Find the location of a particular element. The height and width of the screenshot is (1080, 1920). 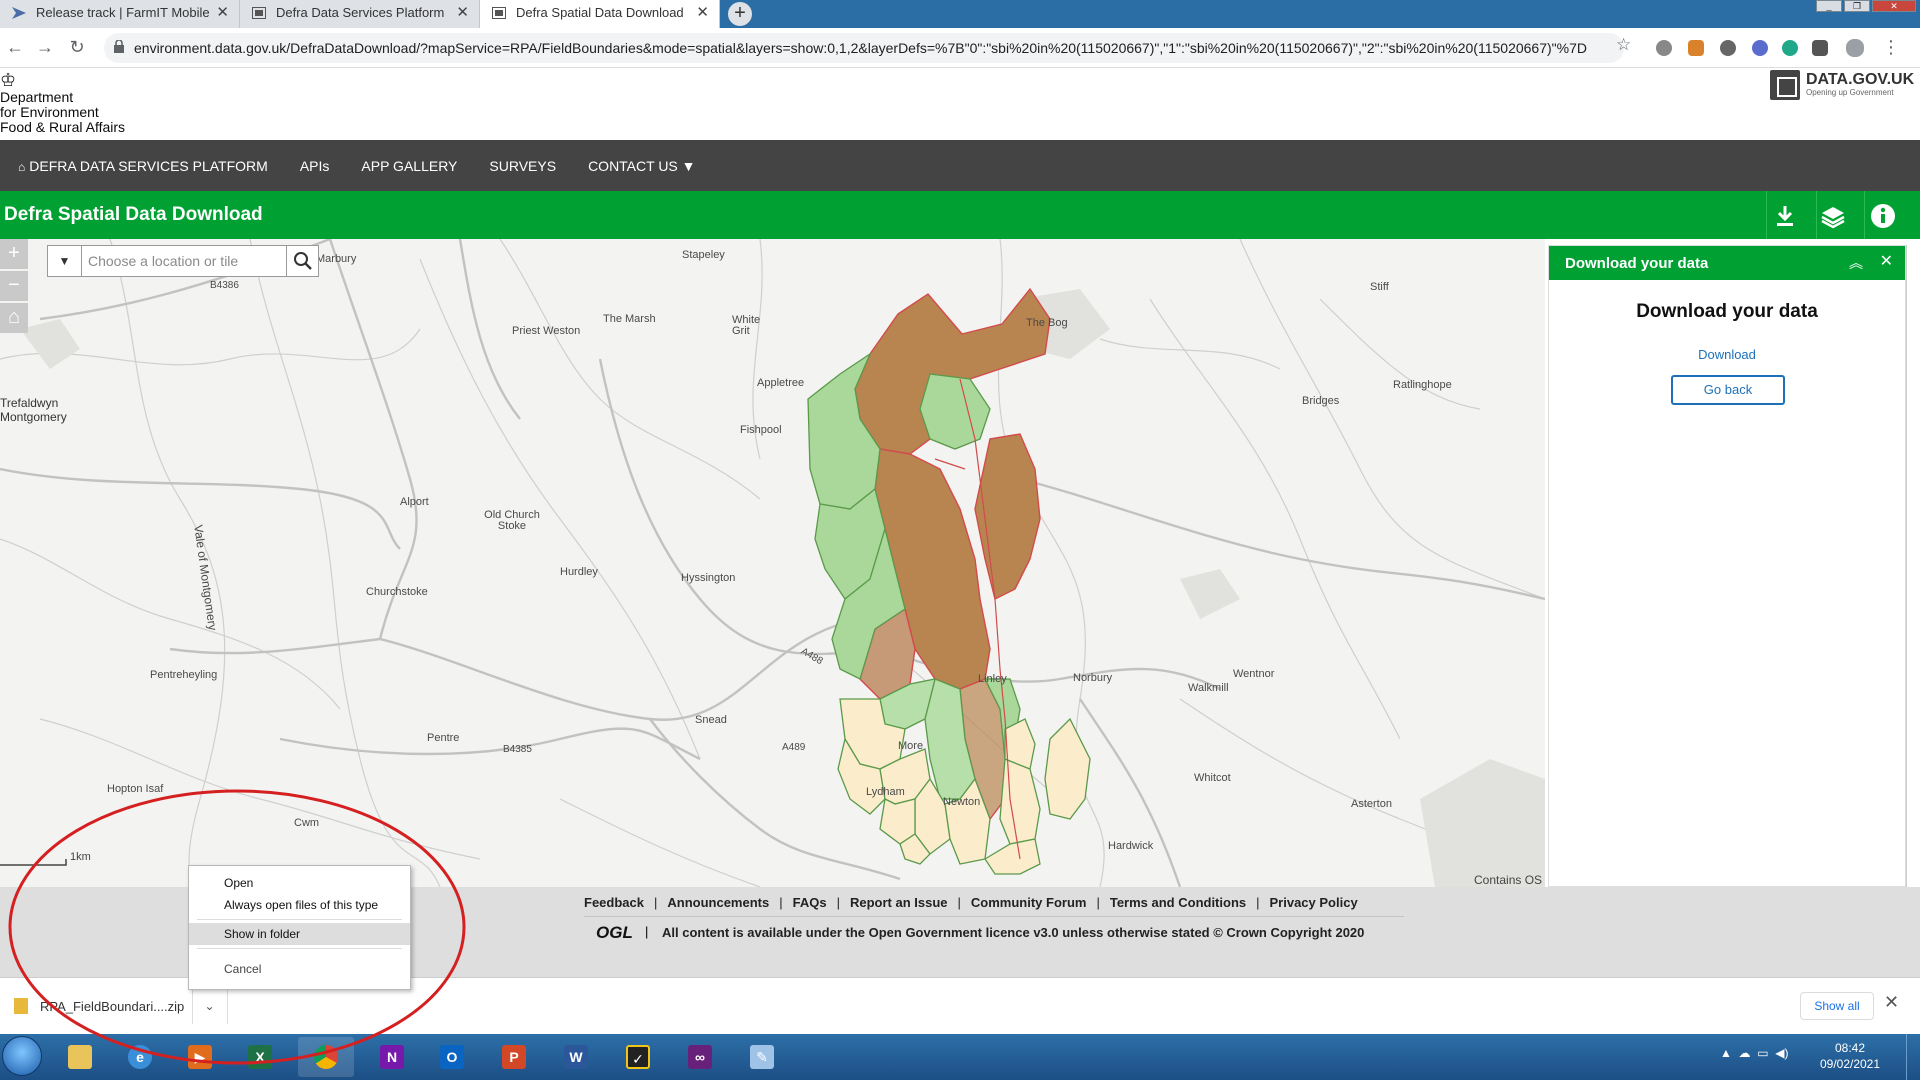

outlook-icon: O is located at coordinates (452, 1057).